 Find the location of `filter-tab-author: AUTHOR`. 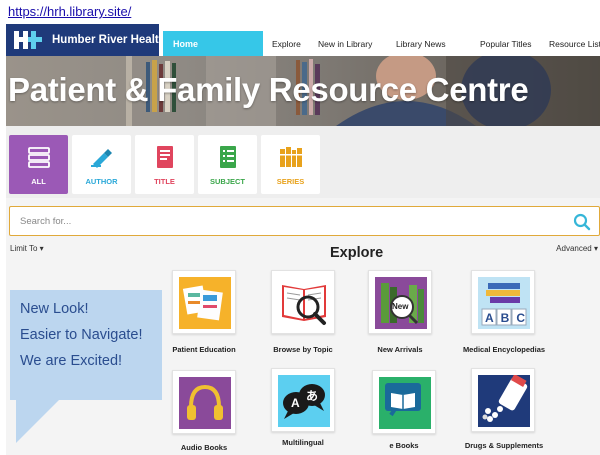

filter-tab-author: AUTHOR is located at coordinates (101, 164).